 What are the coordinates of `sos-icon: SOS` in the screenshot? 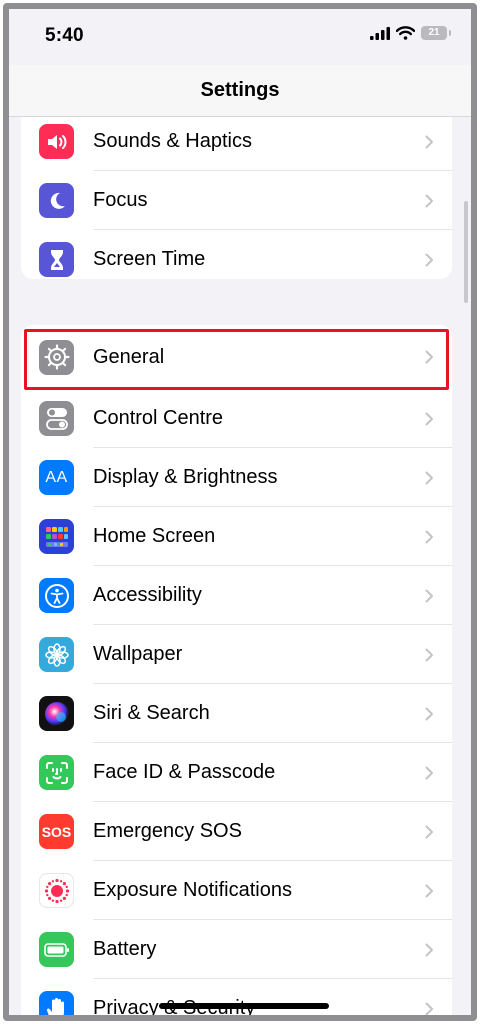 It's located at (56, 831).